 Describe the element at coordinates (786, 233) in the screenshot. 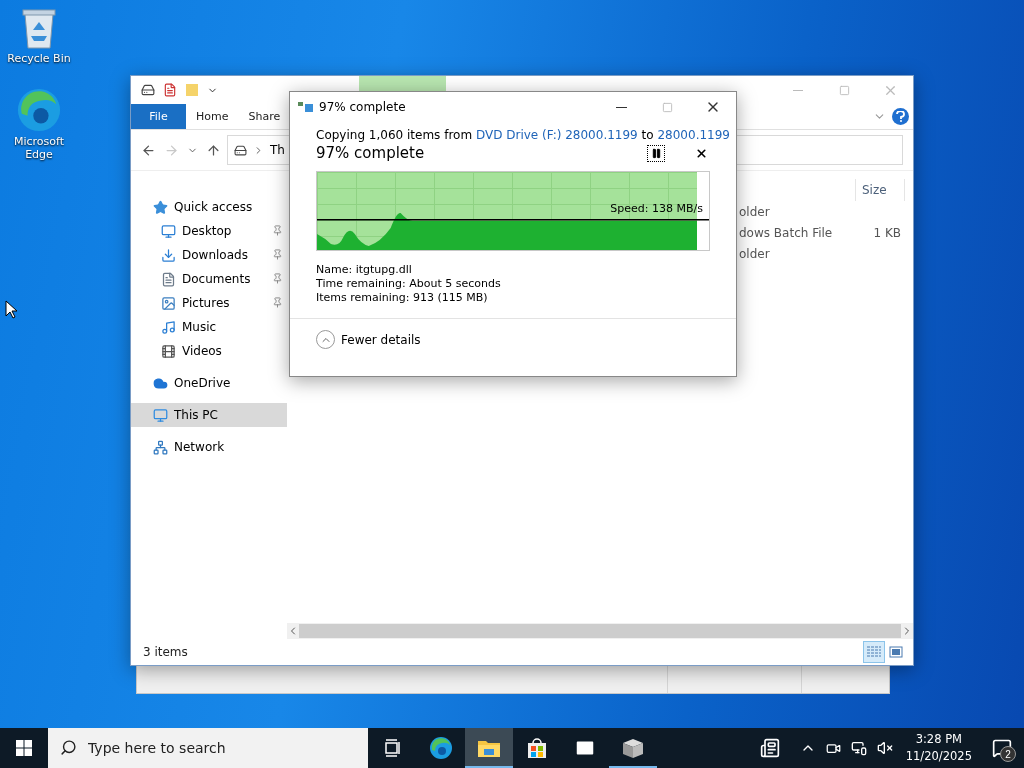

I see `table-cell-text: dows Batch File` at that location.